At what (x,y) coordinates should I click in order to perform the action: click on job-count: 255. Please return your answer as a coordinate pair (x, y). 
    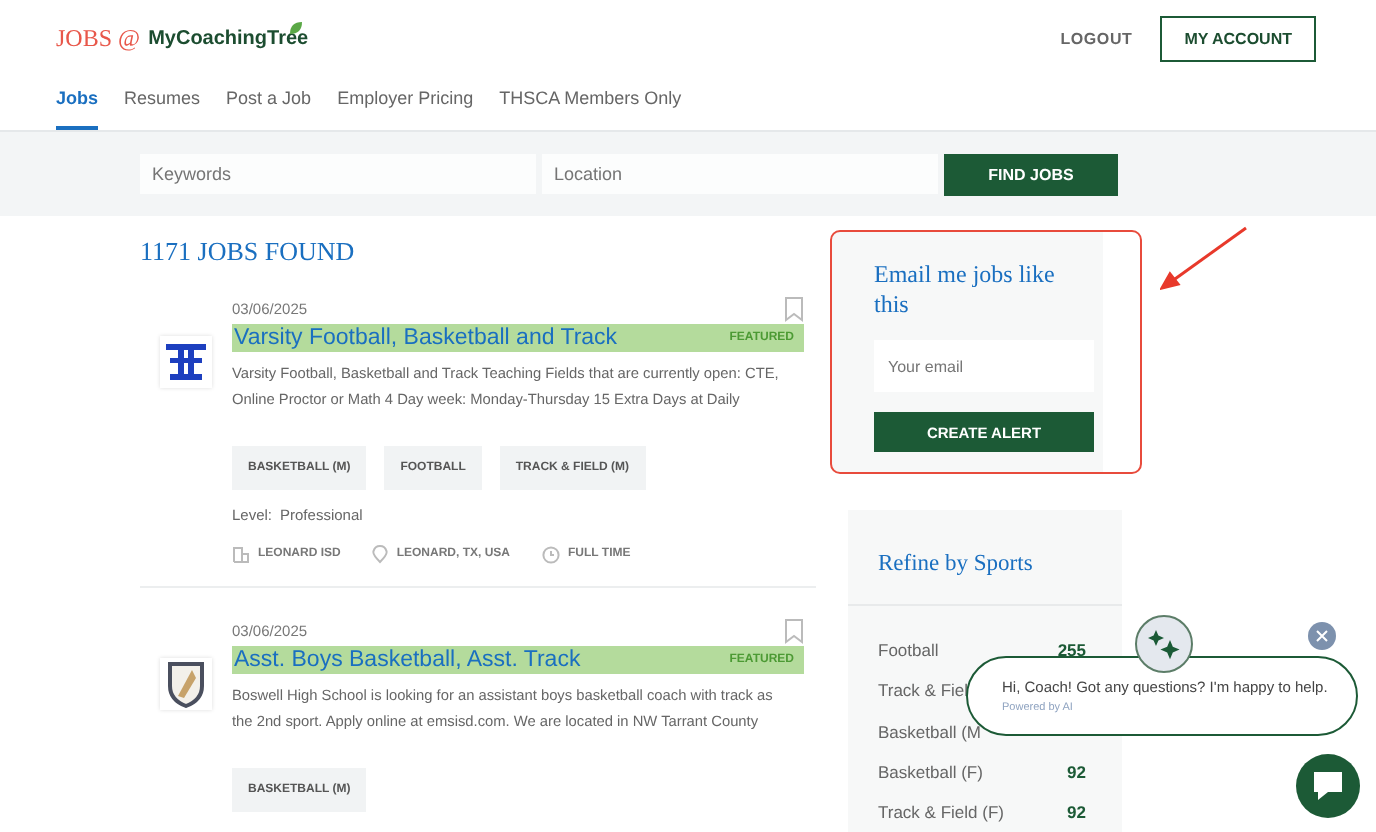
    Looking at the image, I should click on (1071, 650).